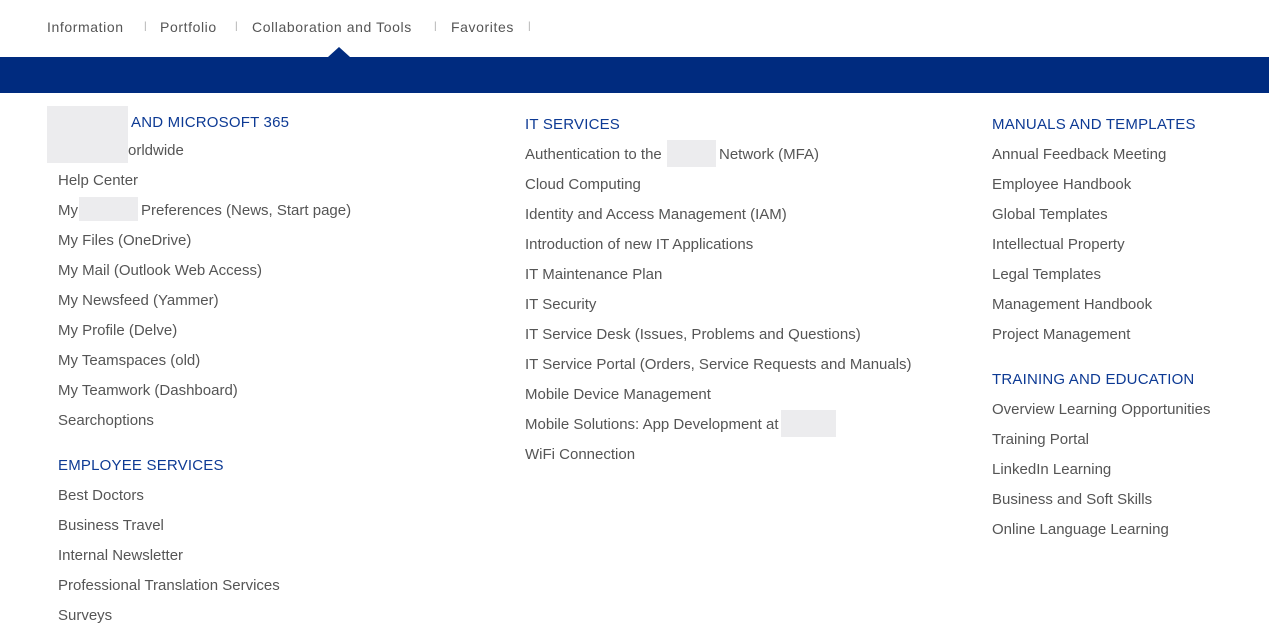 This screenshot has height=639, width=1269. What do you see at coordinates (138, 300) in the screenshot?
I see `link-my-newsfeed: My Newsfeed (Yammer)` at bounding box center [138, 300].